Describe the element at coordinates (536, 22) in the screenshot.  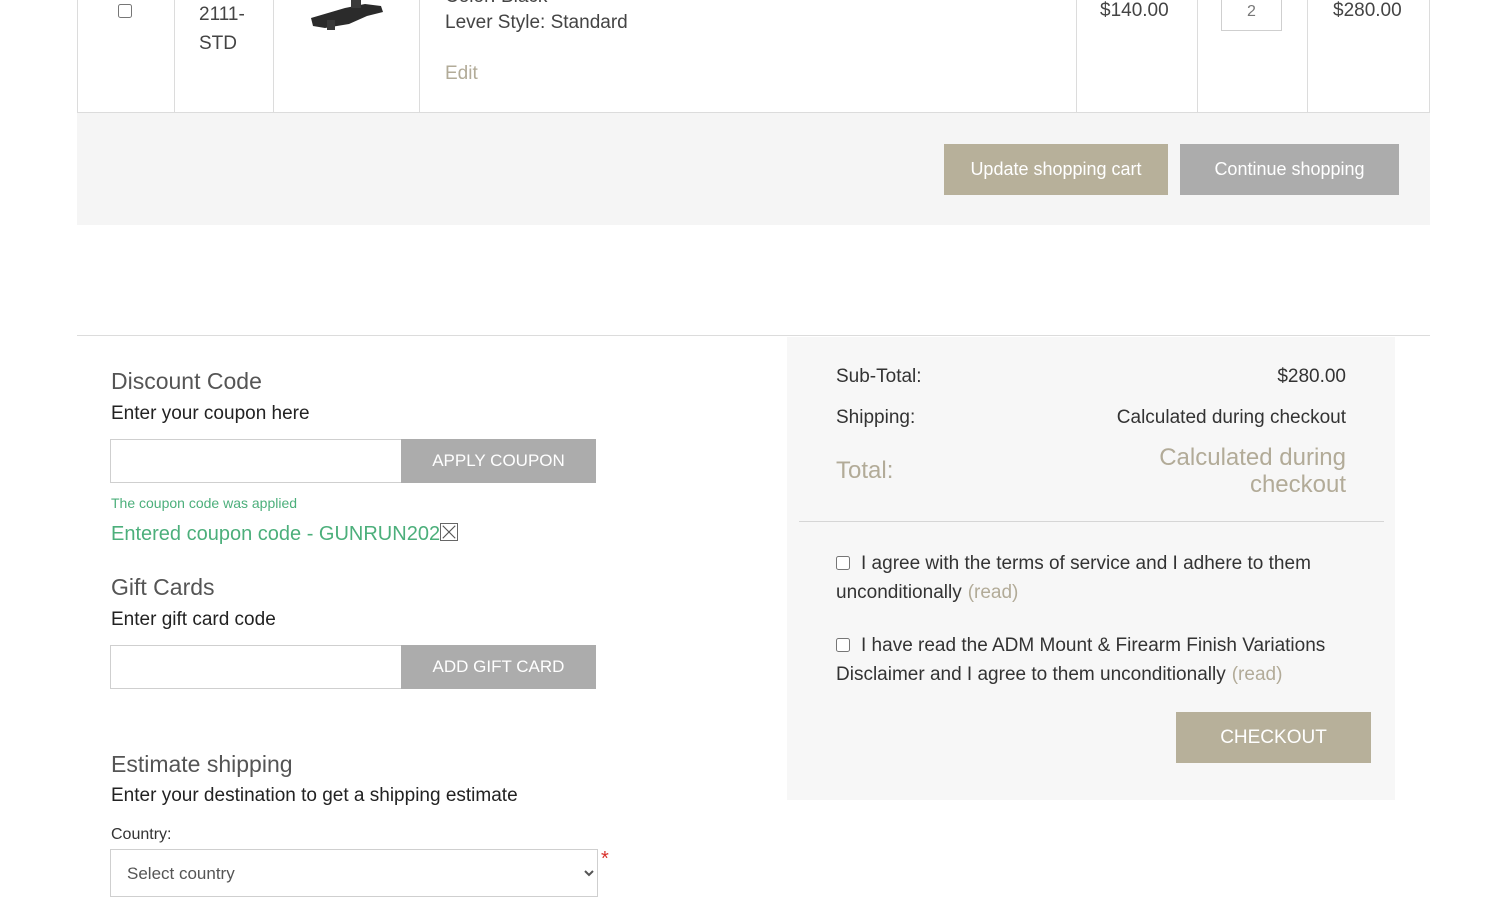
I see `product-attribute-lever: Lever Style: Standard` at that location.